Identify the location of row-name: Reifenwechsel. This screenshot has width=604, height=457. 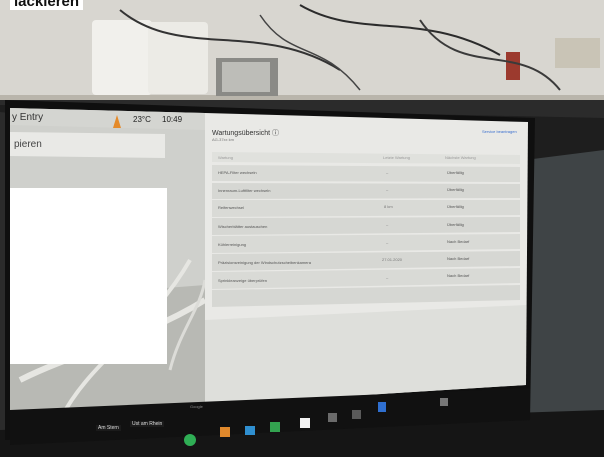
(231, 207).